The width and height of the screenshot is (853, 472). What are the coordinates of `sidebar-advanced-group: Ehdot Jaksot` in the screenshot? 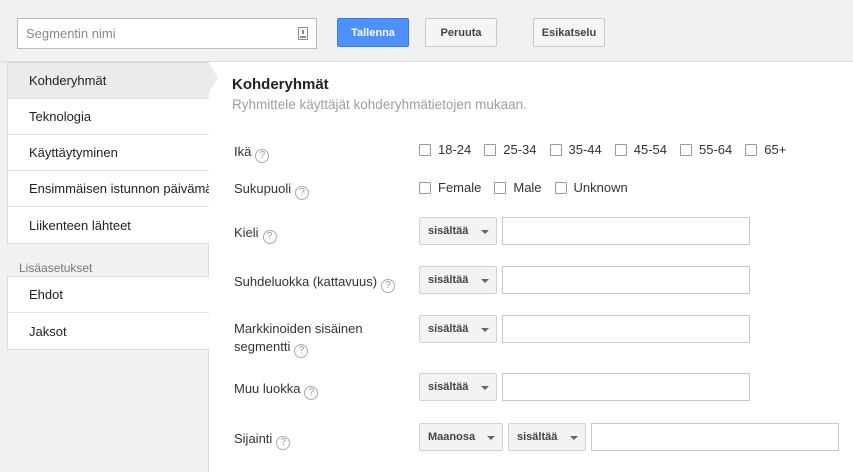 It's located at (108, 313).